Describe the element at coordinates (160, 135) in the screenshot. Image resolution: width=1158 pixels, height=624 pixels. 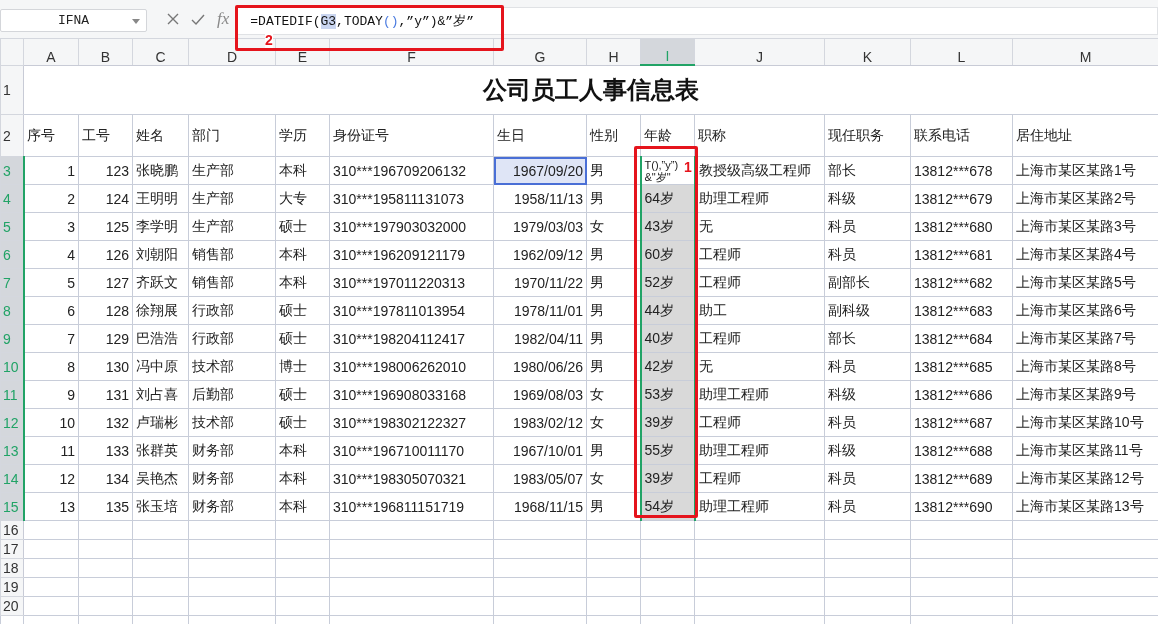
I see `header-cell: 姓名` at that location.